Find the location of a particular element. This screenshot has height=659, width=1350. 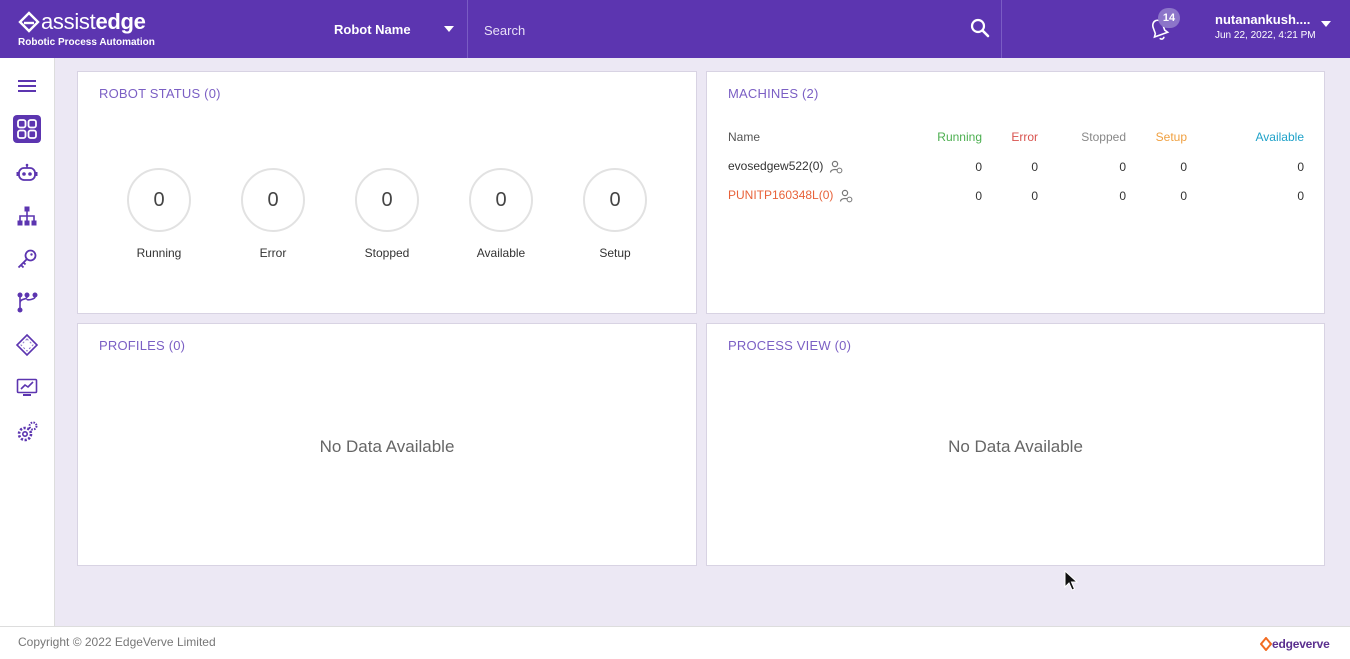

sidebar is located at coordinates (27, 342).